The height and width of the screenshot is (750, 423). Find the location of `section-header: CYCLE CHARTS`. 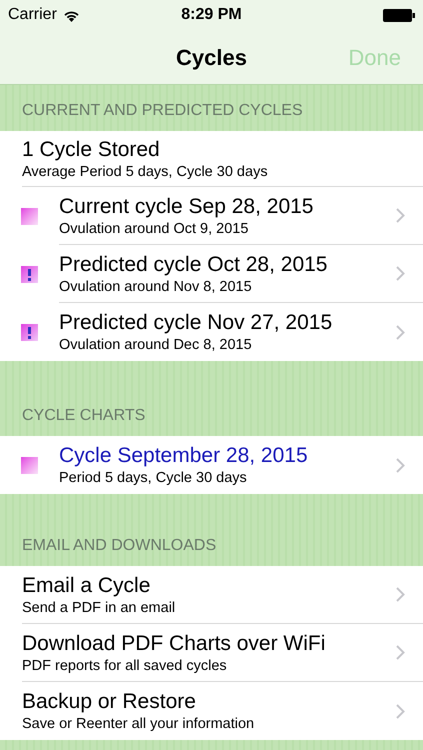

section-header: CYCLE CHARTS is located at coordinates (84, 416).